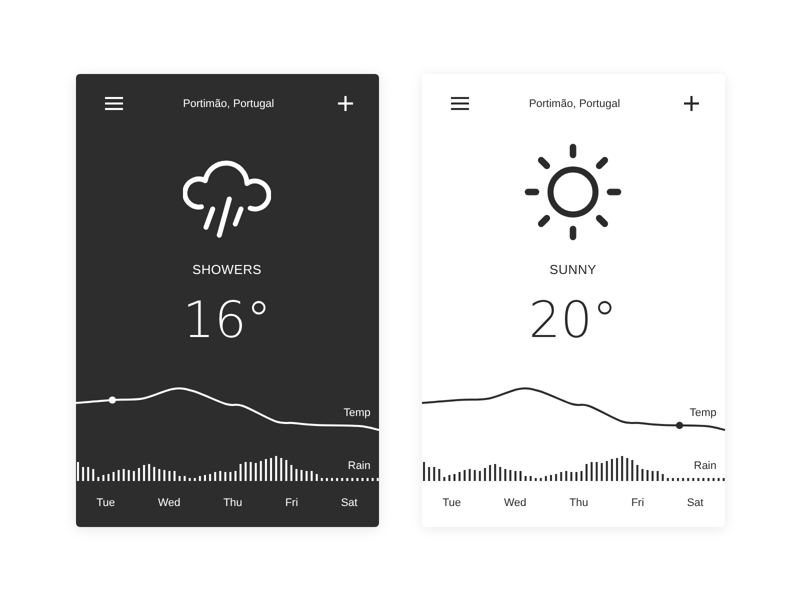 This screenshot has width=800, height=600. Describe the element at coordinates (573, 191) in the screenshot. I see `sun-icon` at that location.